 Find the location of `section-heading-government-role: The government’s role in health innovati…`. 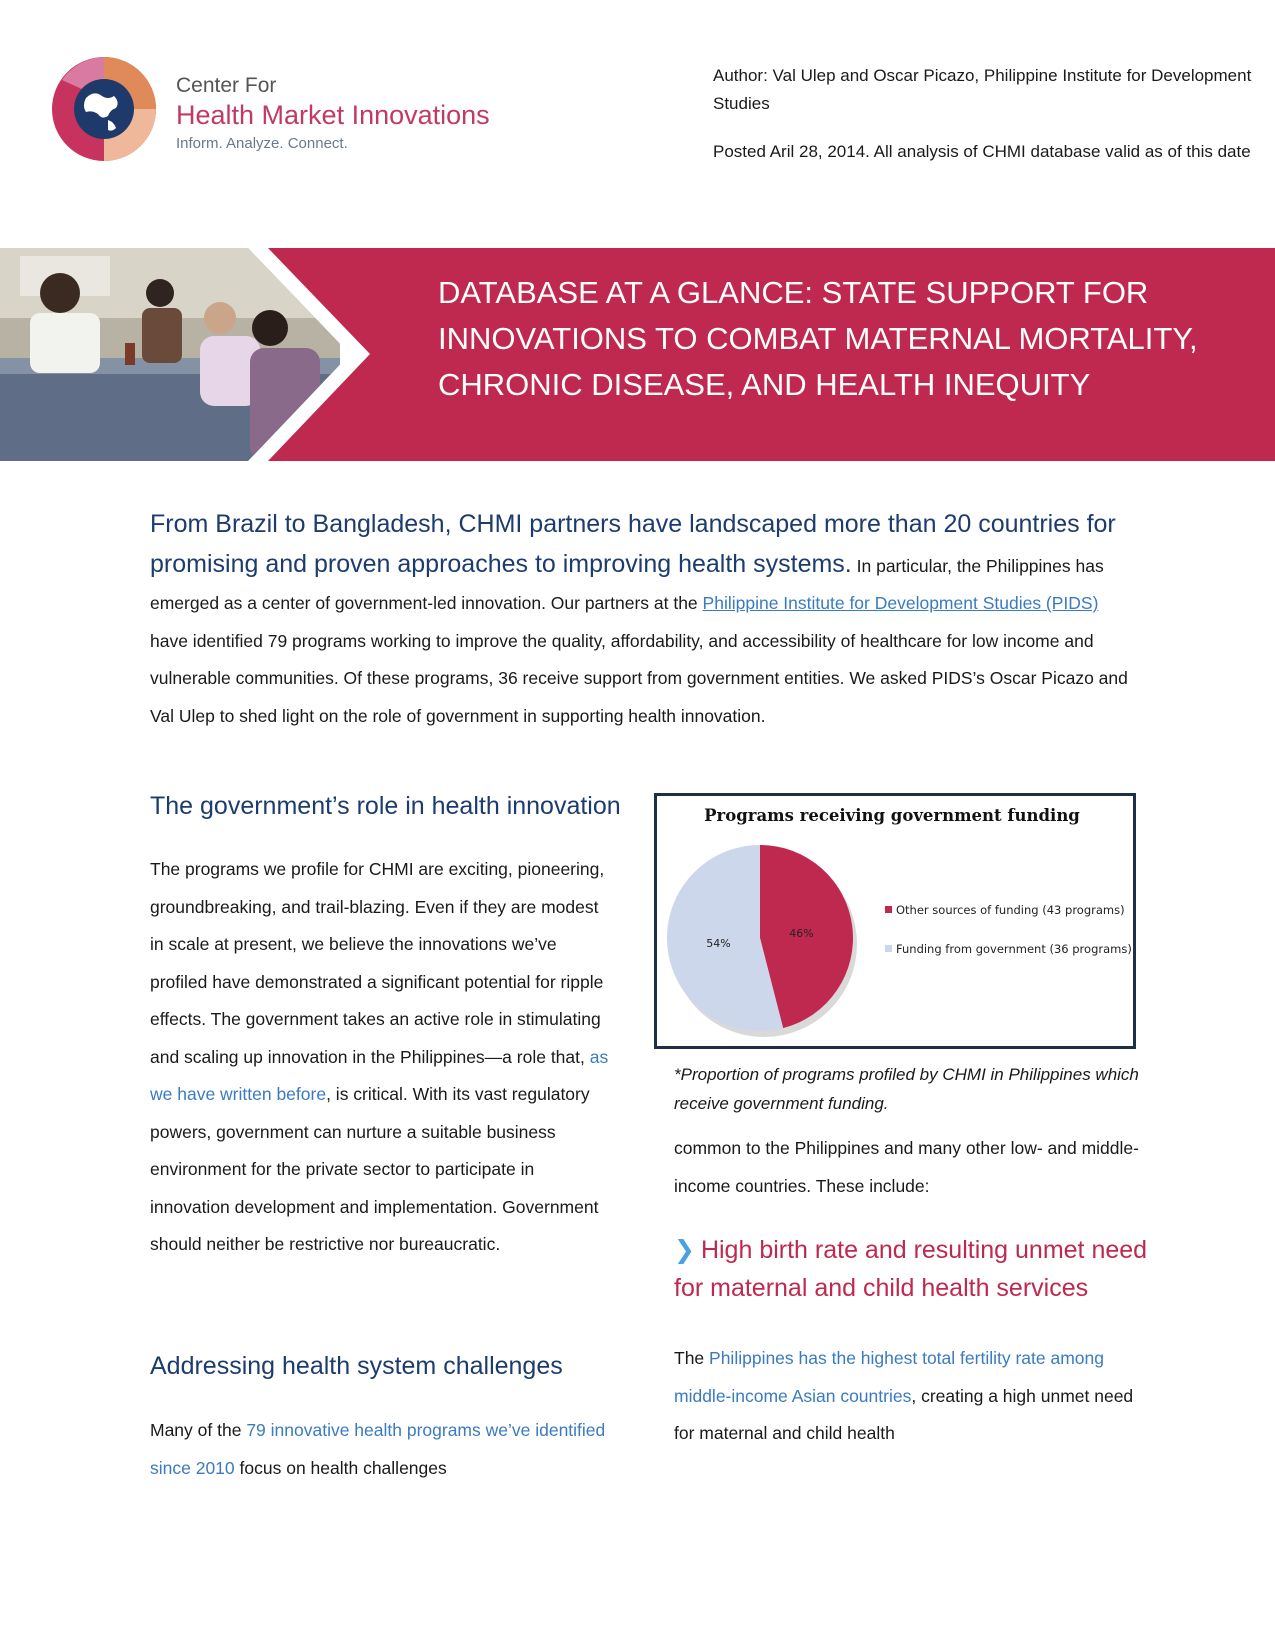

section-heading-government-role: The government’s role in health innovati… is located at coordinates (385, 806).